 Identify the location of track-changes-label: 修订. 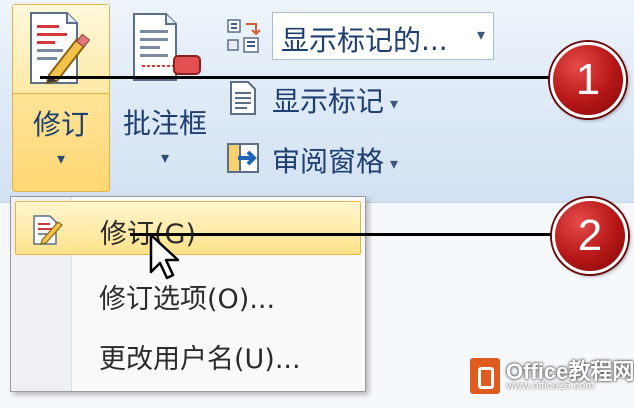
(60, 124).